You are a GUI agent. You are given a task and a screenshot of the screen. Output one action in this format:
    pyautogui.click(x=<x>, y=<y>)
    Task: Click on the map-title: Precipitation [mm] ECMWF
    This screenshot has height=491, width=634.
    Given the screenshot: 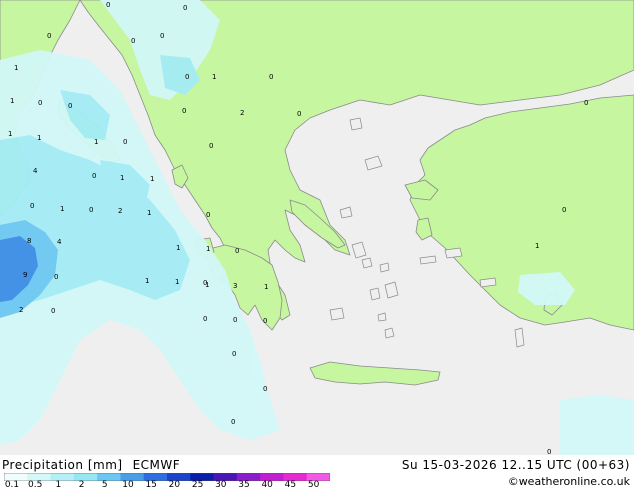 What is the action you would take?
    pyautogui.click(x=91, y=465)
    